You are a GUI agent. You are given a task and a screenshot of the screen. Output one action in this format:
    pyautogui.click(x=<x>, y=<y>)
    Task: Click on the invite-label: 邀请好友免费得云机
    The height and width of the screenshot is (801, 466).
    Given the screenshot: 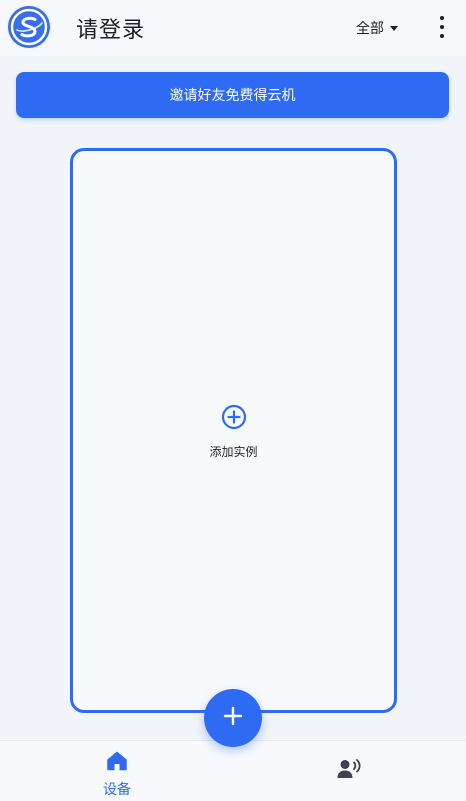 What is the action you would take?
    pyautogui.click(x=232, y=96)
    